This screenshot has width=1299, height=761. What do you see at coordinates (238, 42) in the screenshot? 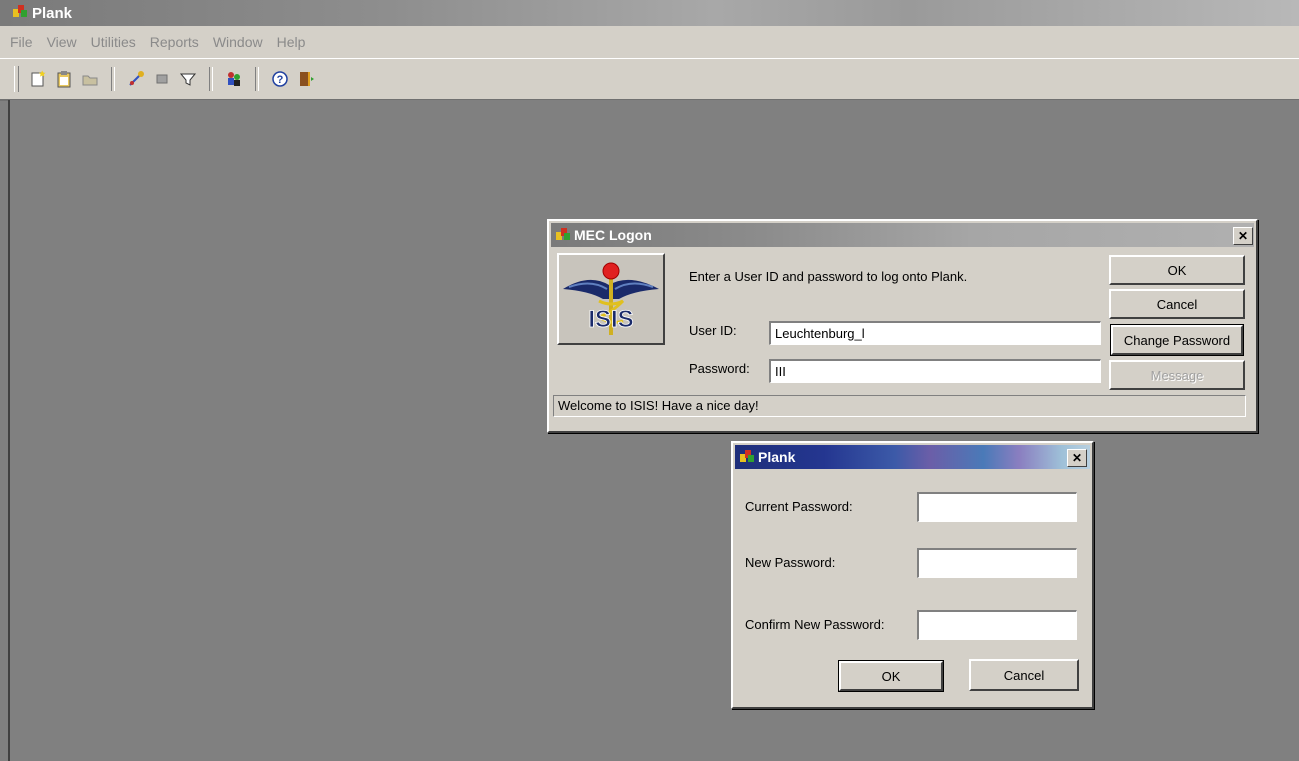
I see `menu-window: Window` at bounding box center [238, 42].